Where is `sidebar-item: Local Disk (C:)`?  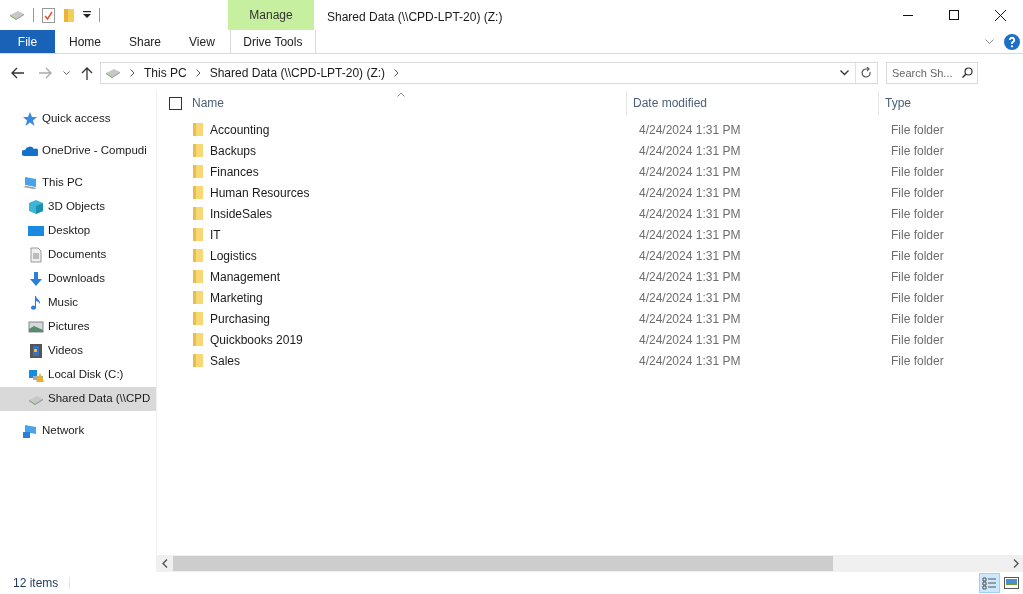 sidebar-item: Local Disk (C:) is located at coordinates (78, 375).